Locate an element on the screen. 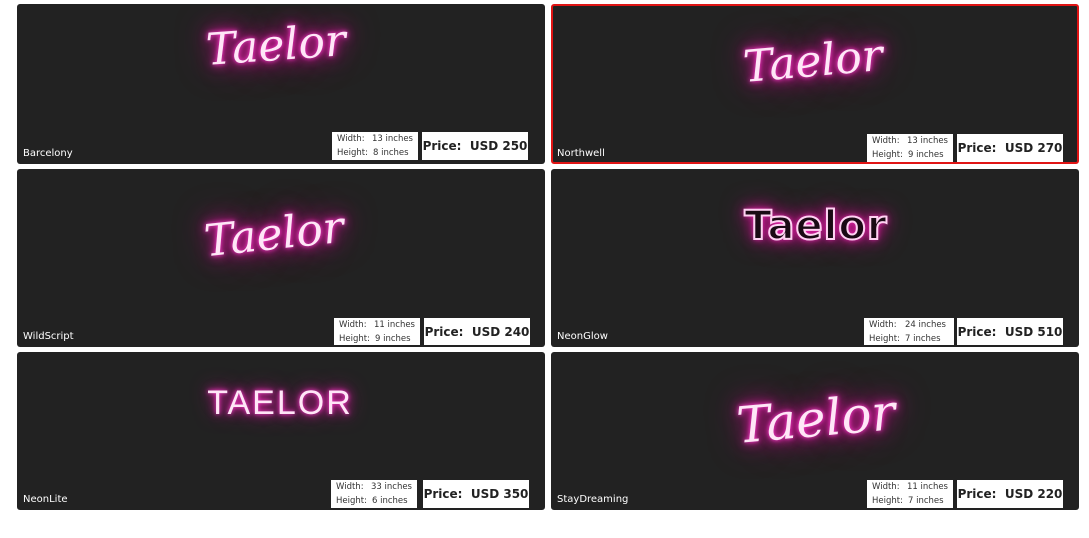 This screenshot has width=1089, height=538. price-box: Price: USD 220 is located at coordinates (1010, 494).